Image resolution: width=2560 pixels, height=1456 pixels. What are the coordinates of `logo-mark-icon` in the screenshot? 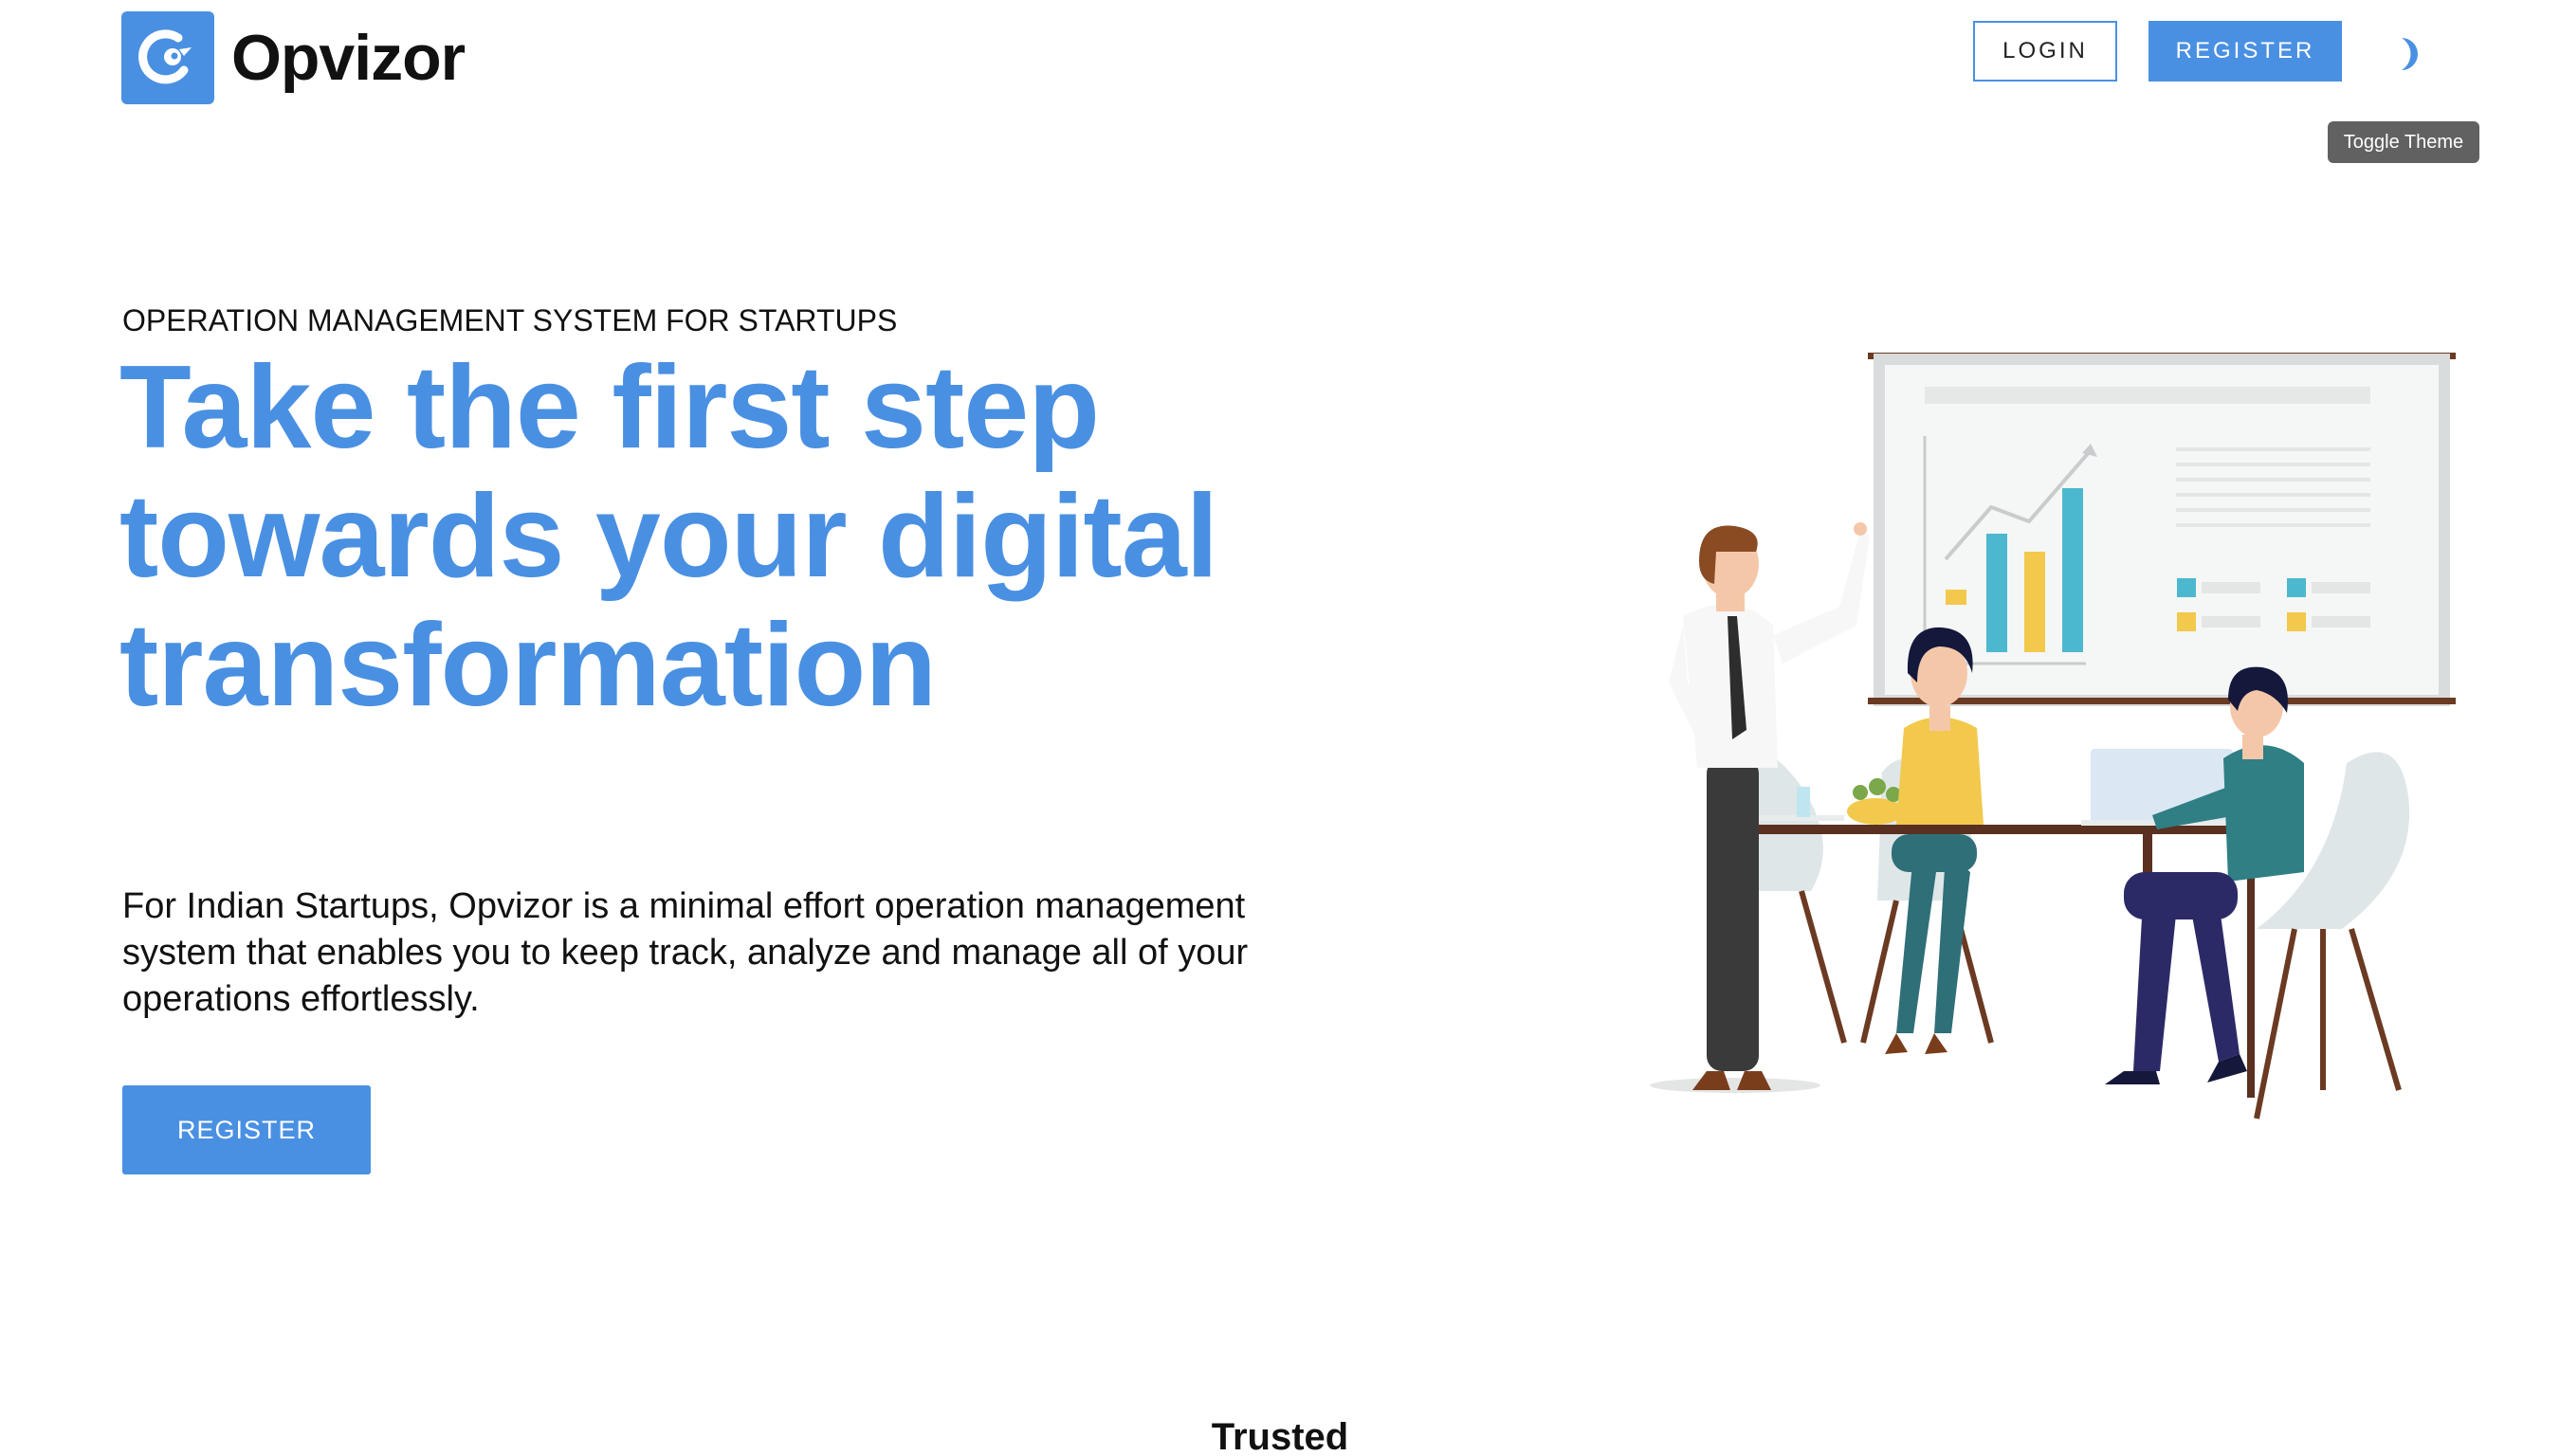 It's located at (167, 57).